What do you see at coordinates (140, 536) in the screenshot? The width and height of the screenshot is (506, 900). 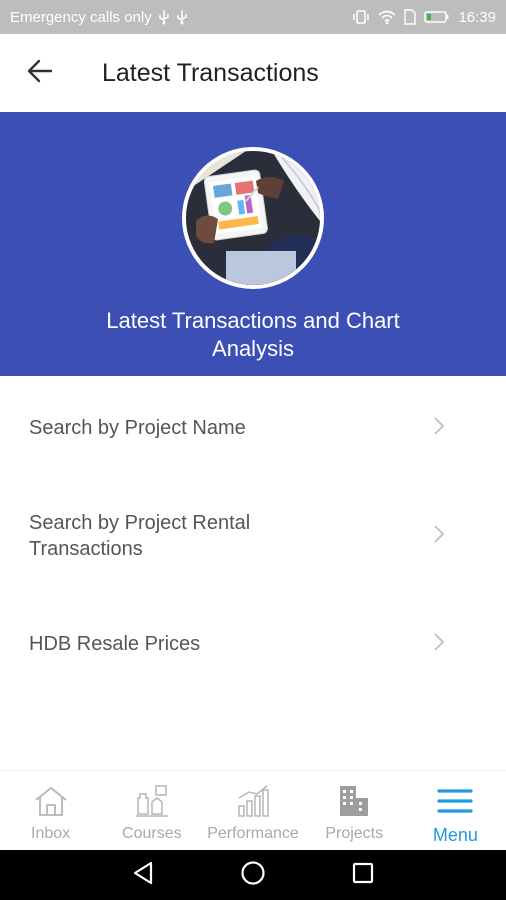 I see `list-item-label: Search by Project Rental Transactions` at bounding box center [140, 536].